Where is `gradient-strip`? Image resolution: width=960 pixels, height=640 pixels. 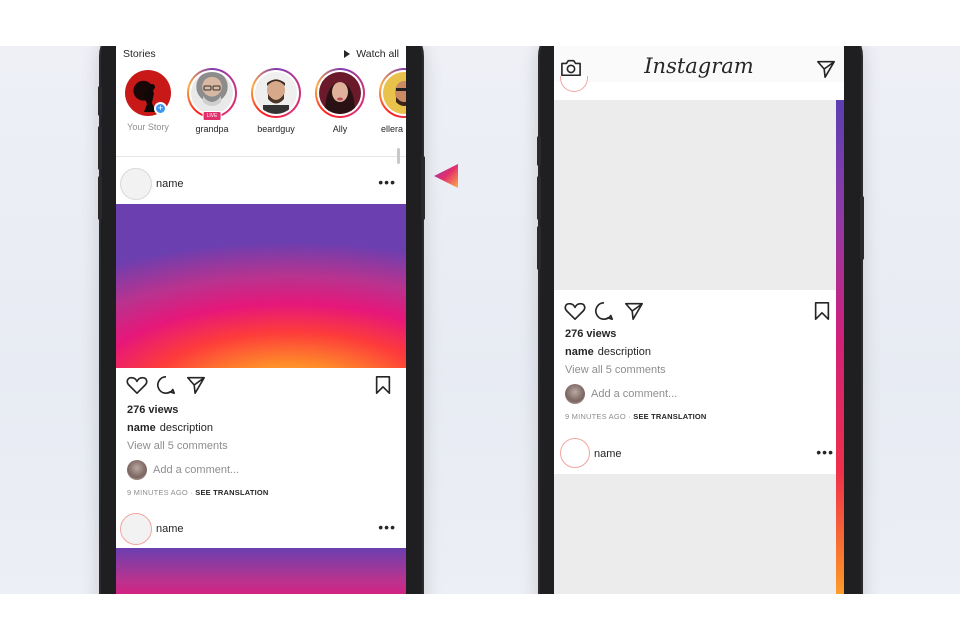 gradient-strip is located at coordinates (840, 347).